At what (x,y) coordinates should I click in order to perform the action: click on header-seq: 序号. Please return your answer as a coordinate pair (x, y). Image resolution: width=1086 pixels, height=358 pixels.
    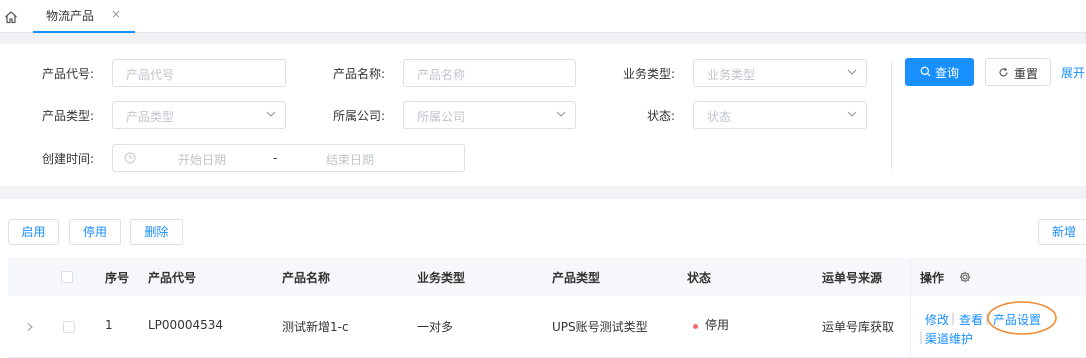
    Looking at the image, I should click on (117, 278).